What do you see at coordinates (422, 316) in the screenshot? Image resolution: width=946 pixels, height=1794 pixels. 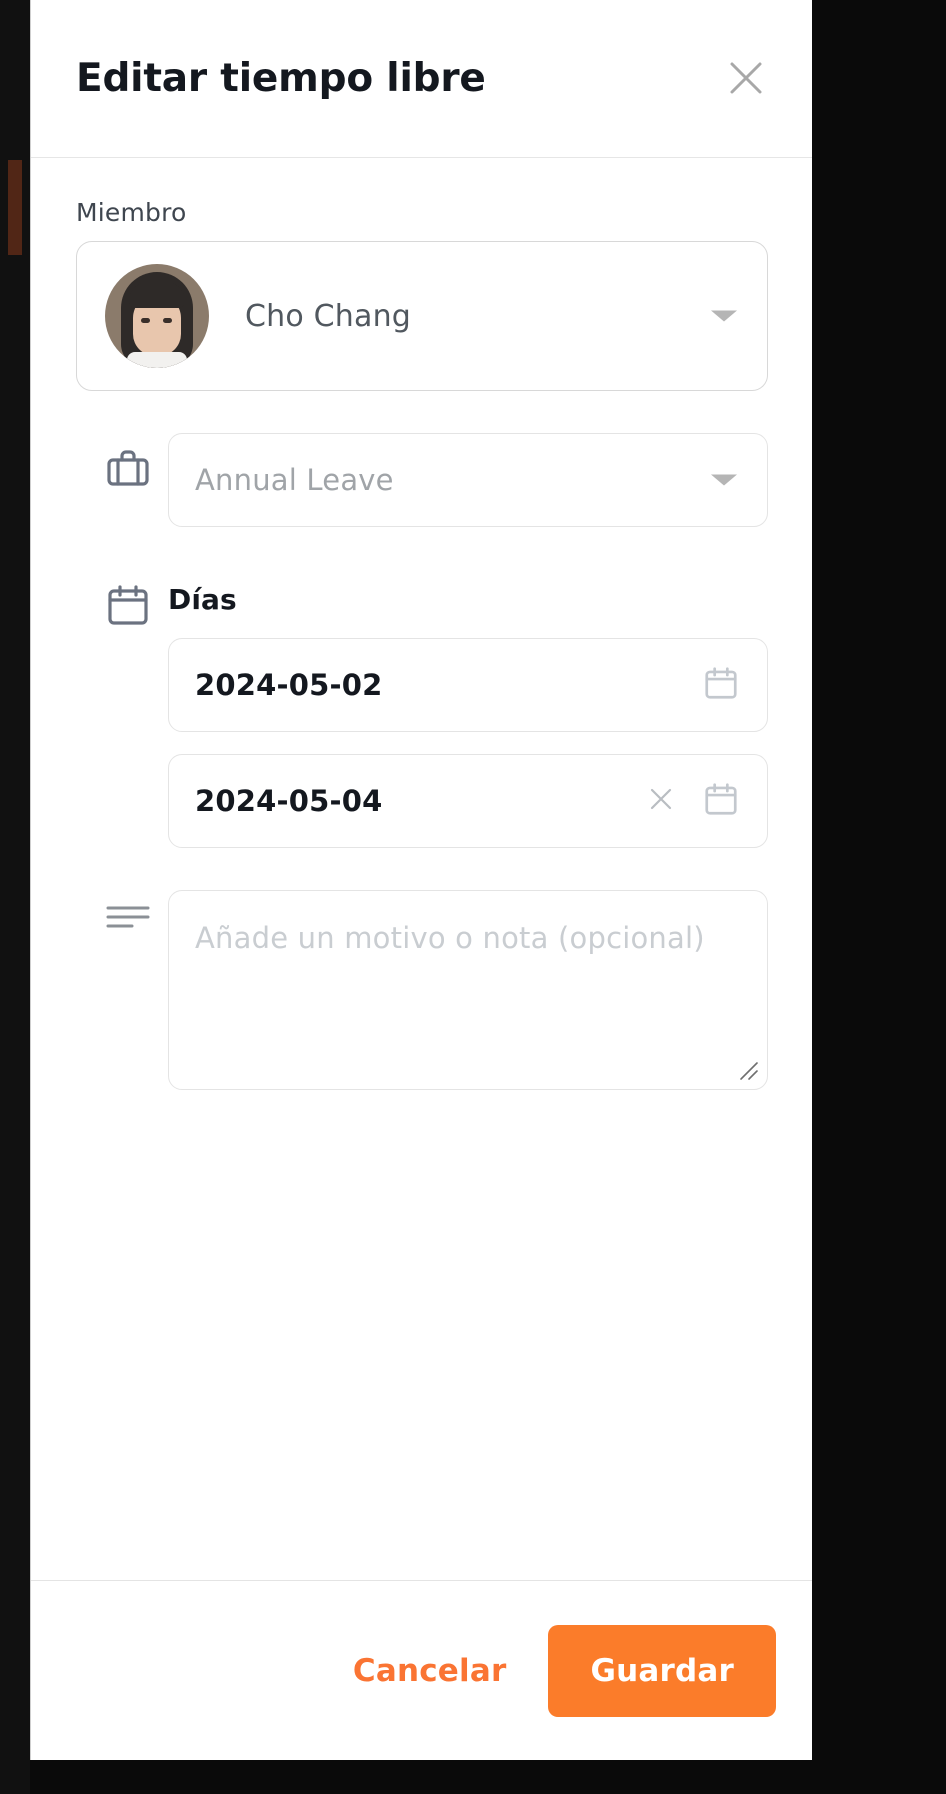 I see `member-select: Cho Chang` at bounding box center [422, 316].